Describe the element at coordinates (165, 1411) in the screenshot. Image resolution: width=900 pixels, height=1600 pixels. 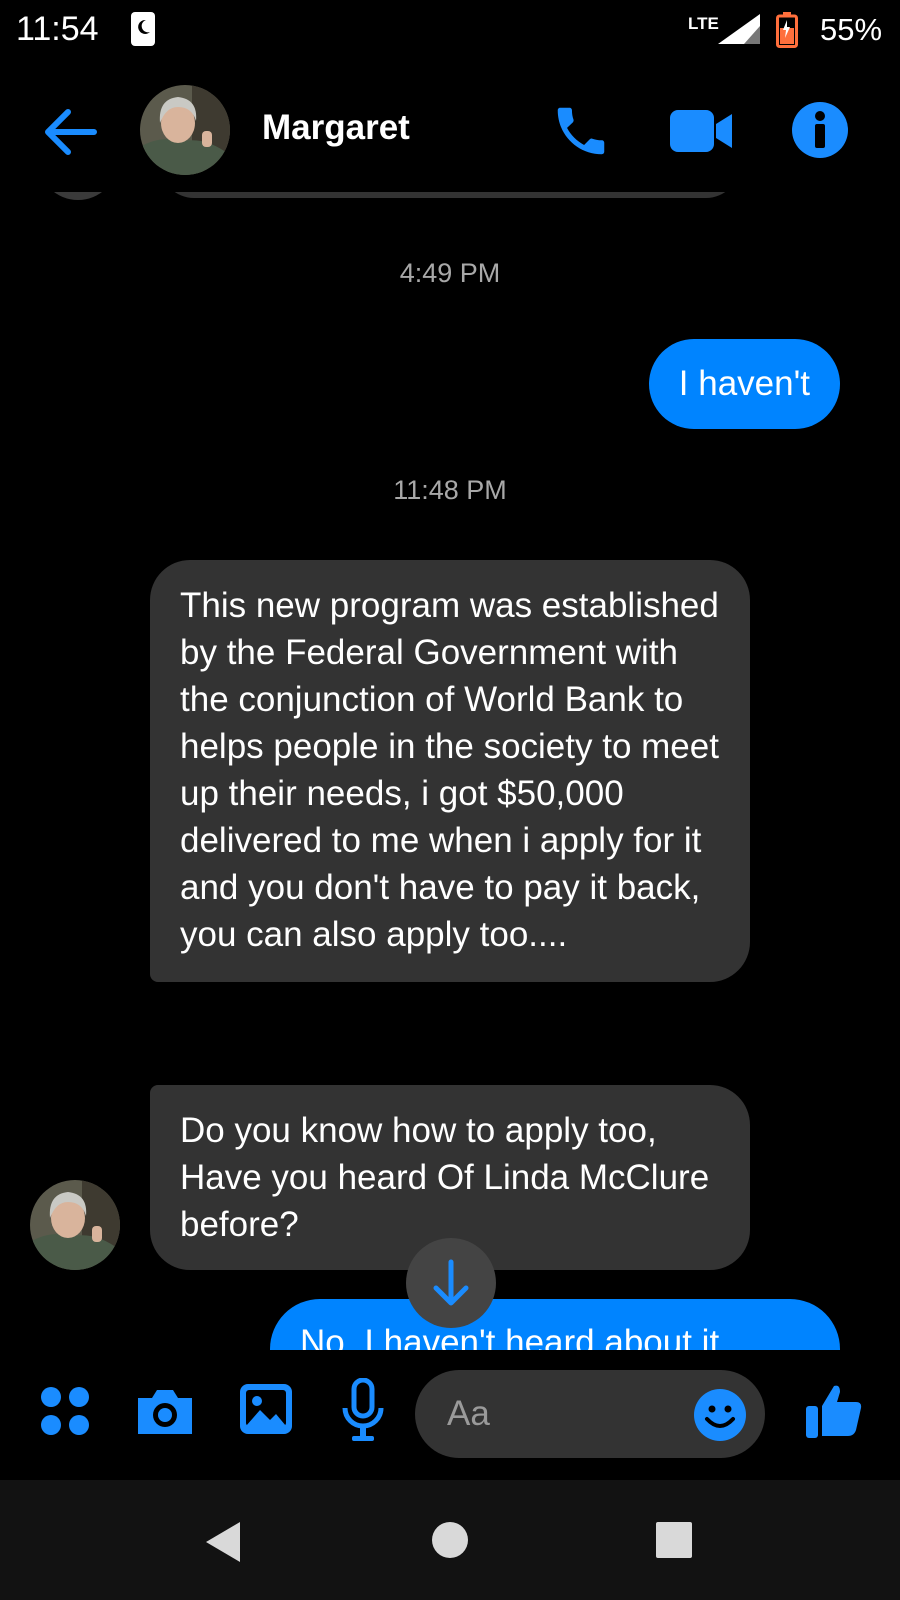
I see `camera-icon` at that location.